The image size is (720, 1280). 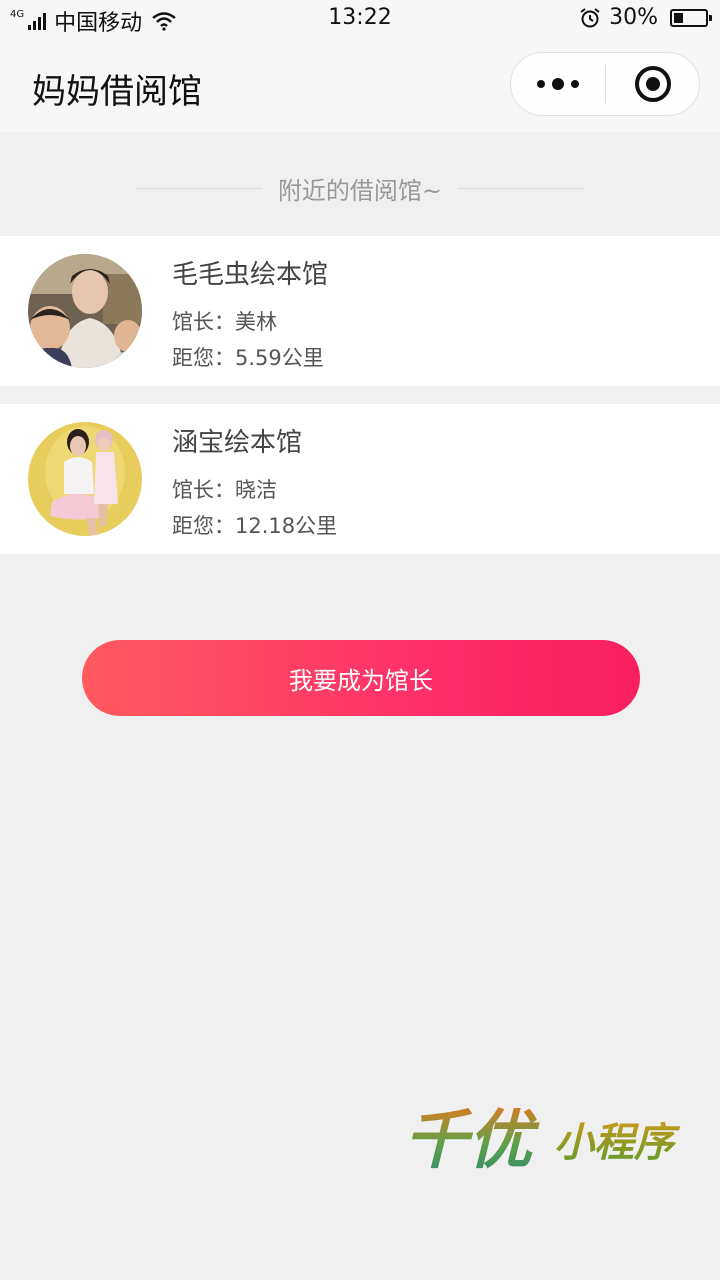 I want to click on battery-icon, so click(x=691, y=17).